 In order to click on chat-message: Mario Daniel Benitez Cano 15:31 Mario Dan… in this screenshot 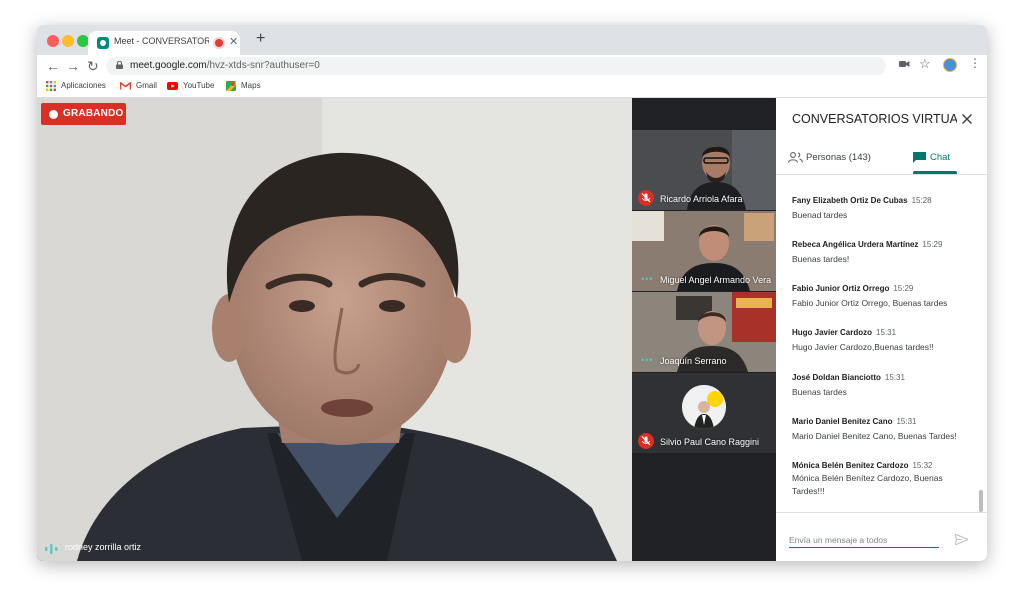, I will do `click(879, 430)`.